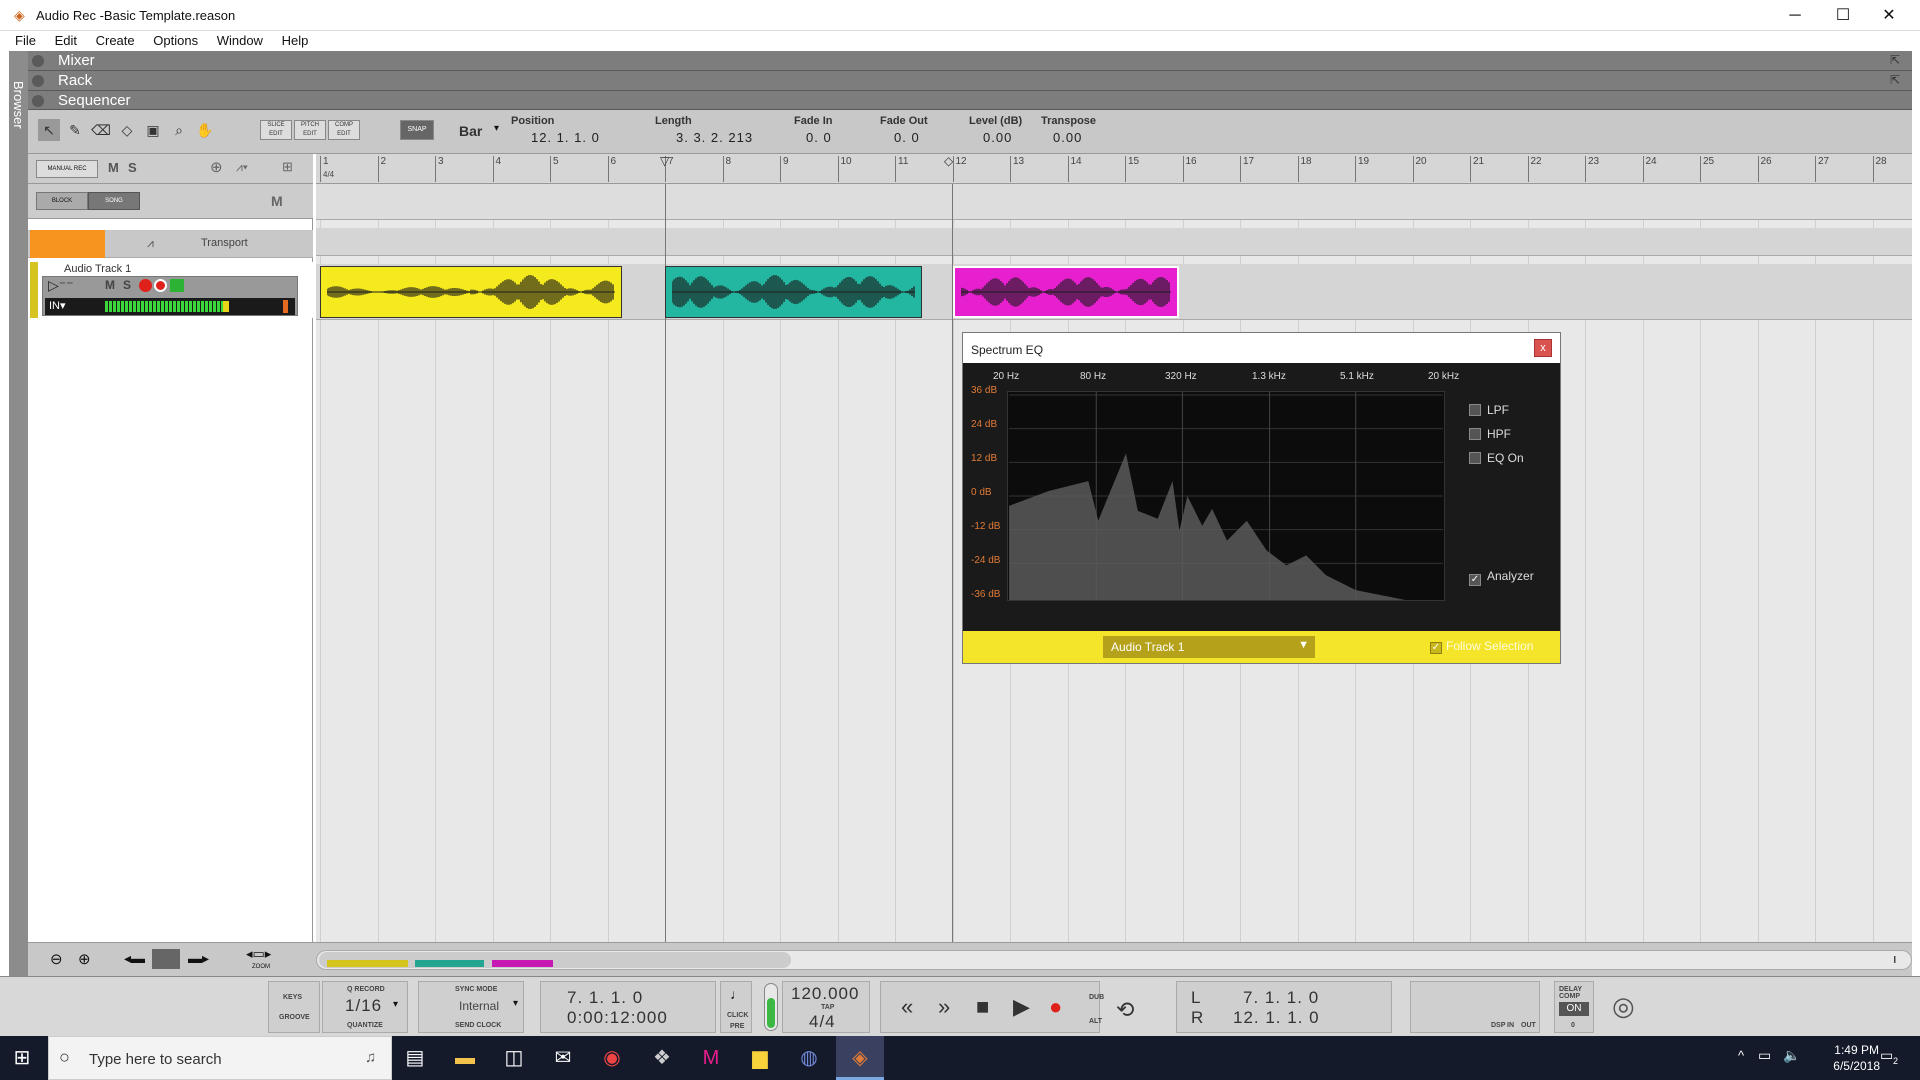 Image resolution: width=1920 pixels, height=1080 pixels. What do you see at coordinates (470, 131) in the screenshot?
I see `snap-value-select: Bar` at bounding box center [470, 131].